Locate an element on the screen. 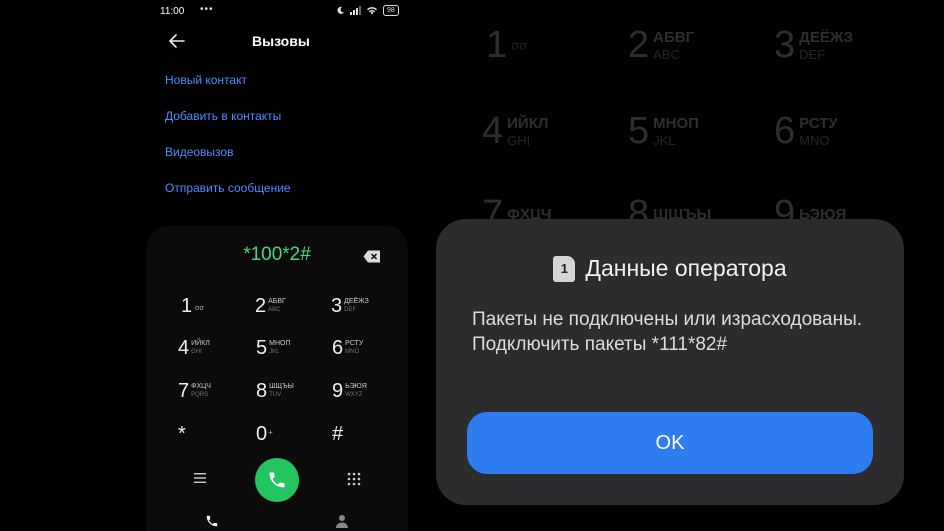  dialog-header: 1 Данные оператора is located at coordinates (670, 268).